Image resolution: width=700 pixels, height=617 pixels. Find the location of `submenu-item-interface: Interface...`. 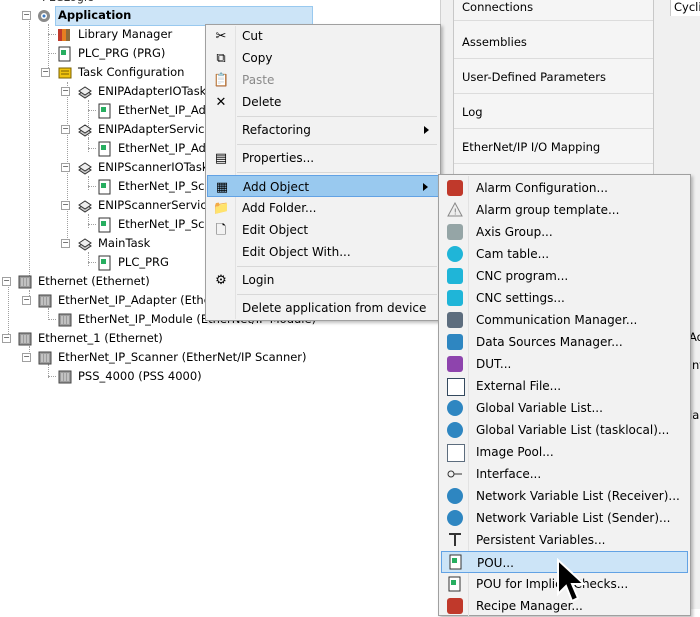

submenu-item-interface: Interface... is located at coordinates (564, 474).